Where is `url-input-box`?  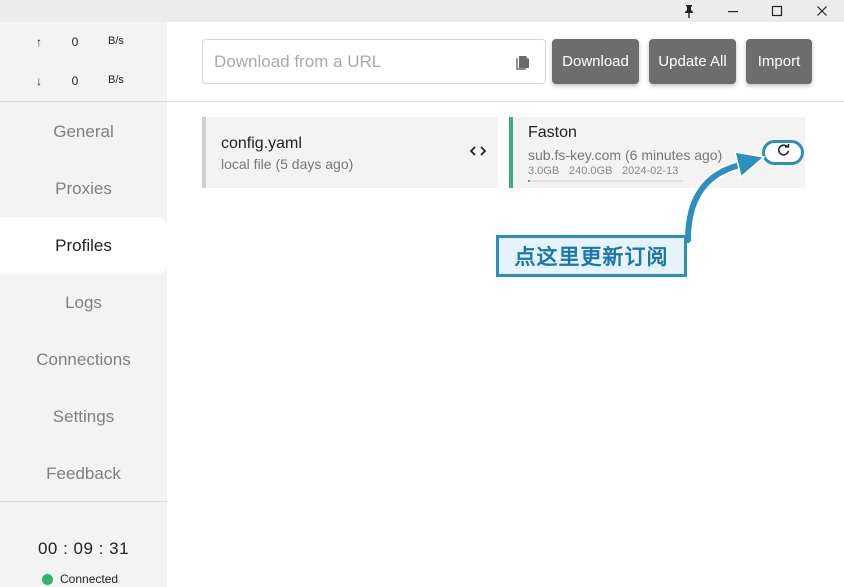 url-input-box is located at coordinates (374, 61).